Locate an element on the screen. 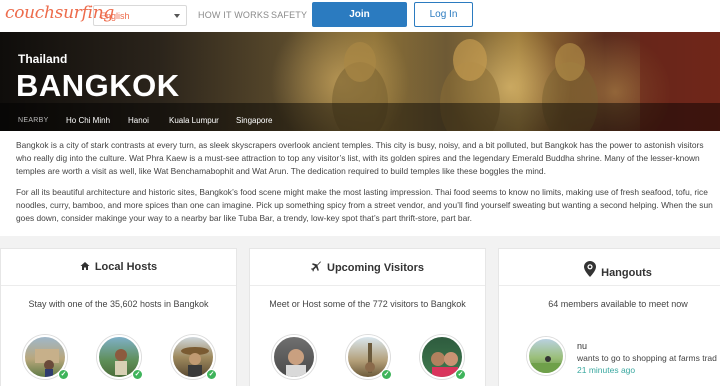 This screenshot has width=720, height=386. login-button: Log In is located at coordinates (443, 14).